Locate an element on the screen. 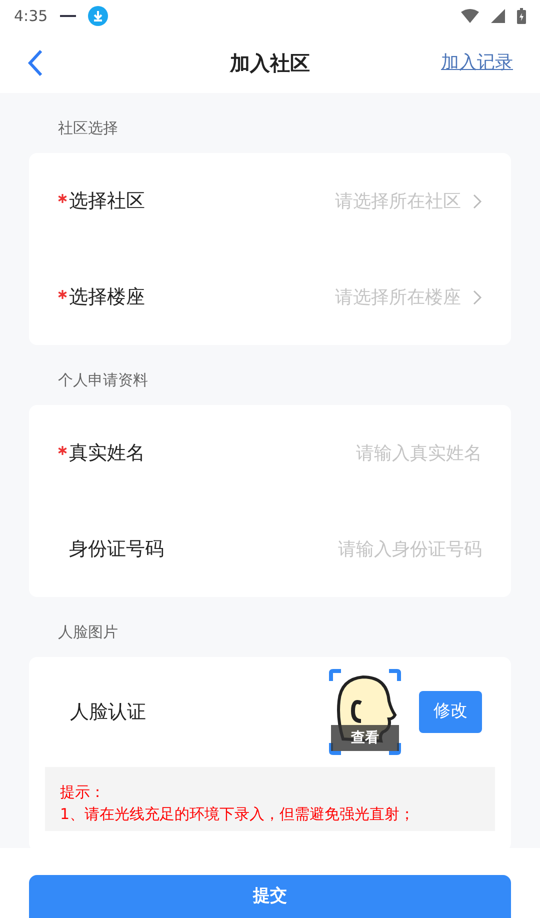 The height and width of the screenshot is (918, 540). field-label: 选择社区 is located at coordinates (107, 201).